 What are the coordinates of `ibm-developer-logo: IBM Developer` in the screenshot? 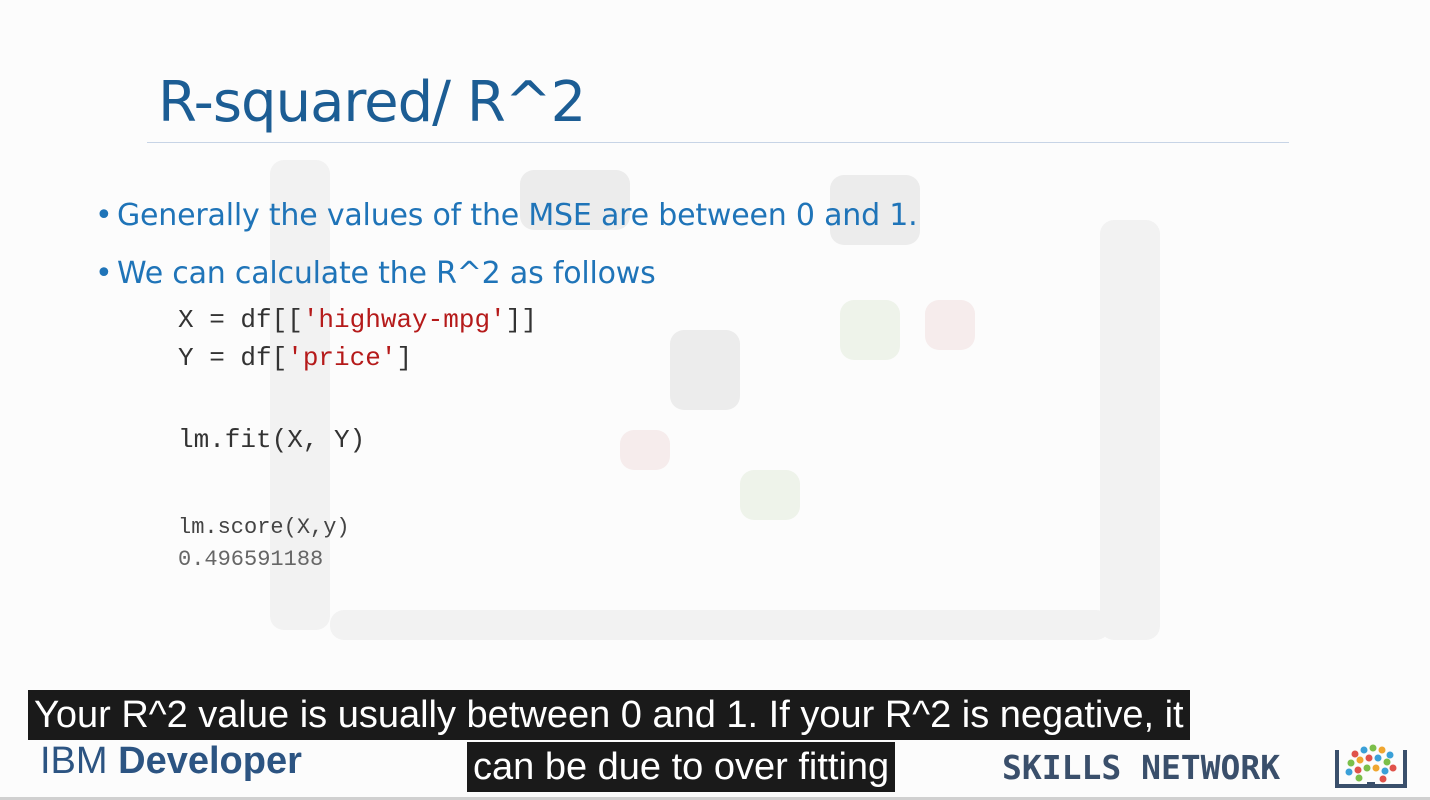 It's located at (171, 761).